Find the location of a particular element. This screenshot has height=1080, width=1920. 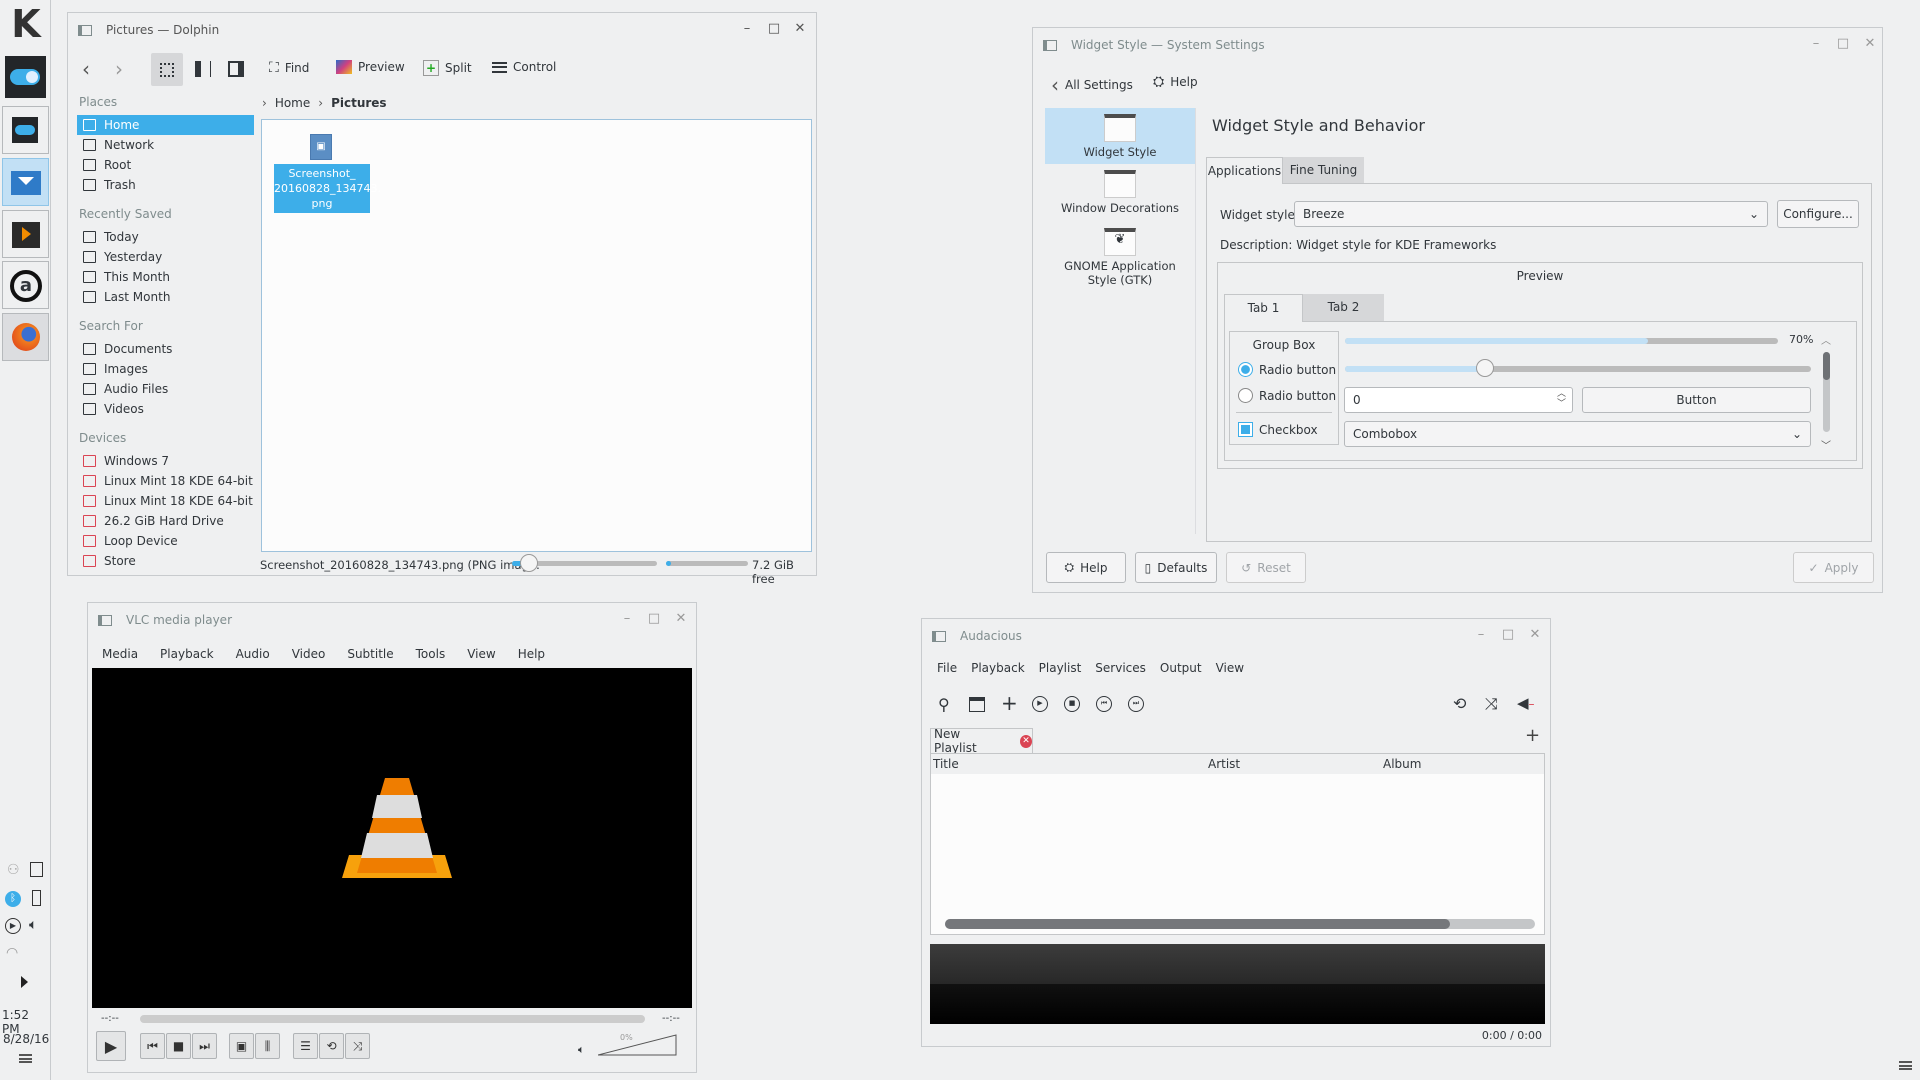

category-gtk: ❦ GNOME Application Style (GTK) is located at coordinates (1120, 259).